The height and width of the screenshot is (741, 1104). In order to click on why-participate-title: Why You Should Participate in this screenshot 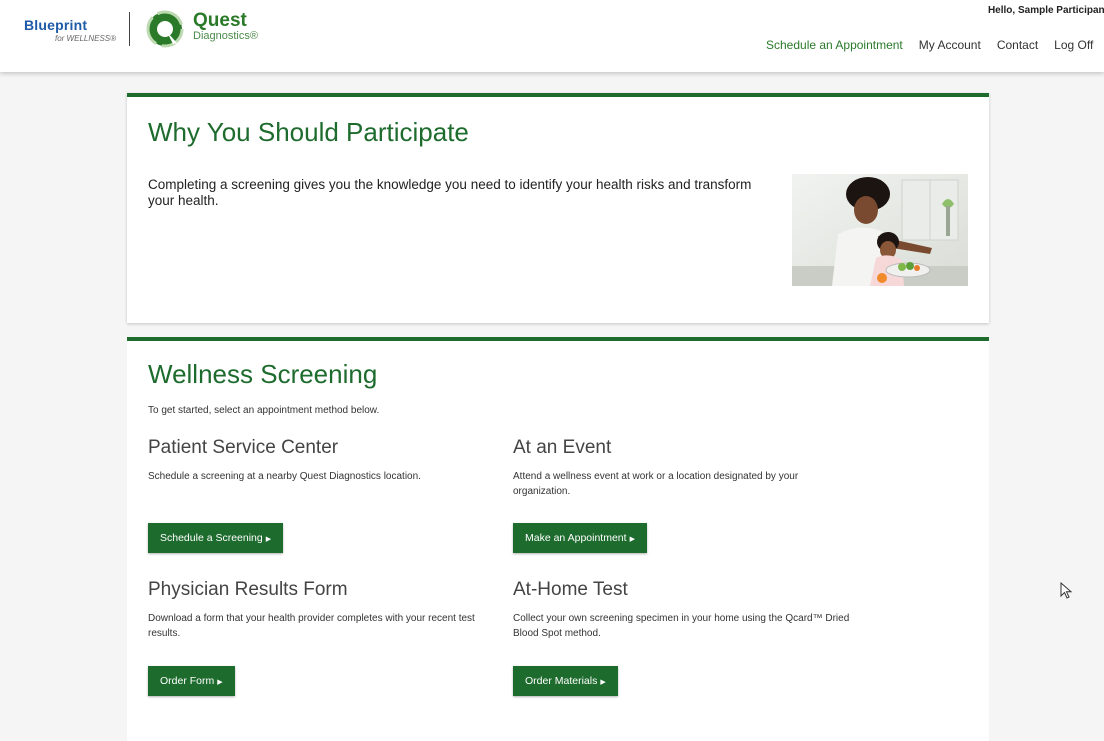, I will do `click(308, 132)`.